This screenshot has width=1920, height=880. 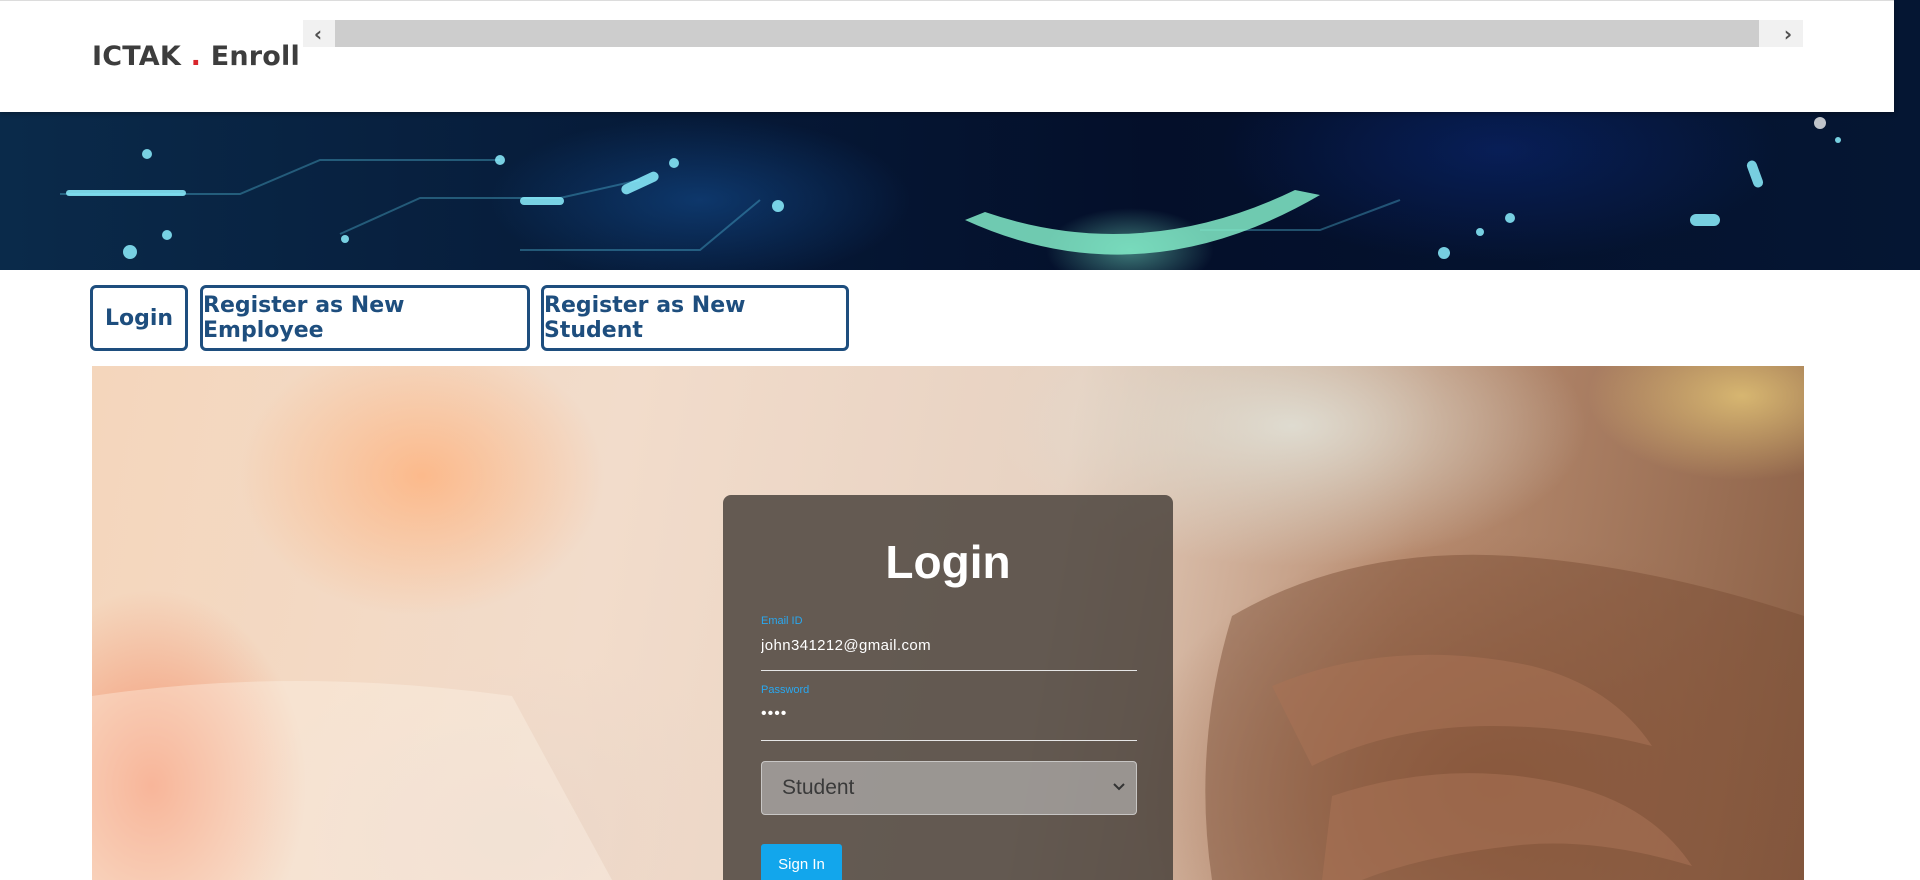 What do you see at coordinates (1788, 33) in the screenshot?
I see `chevron-right-icon: ›` at bounding box center [1788, 33].